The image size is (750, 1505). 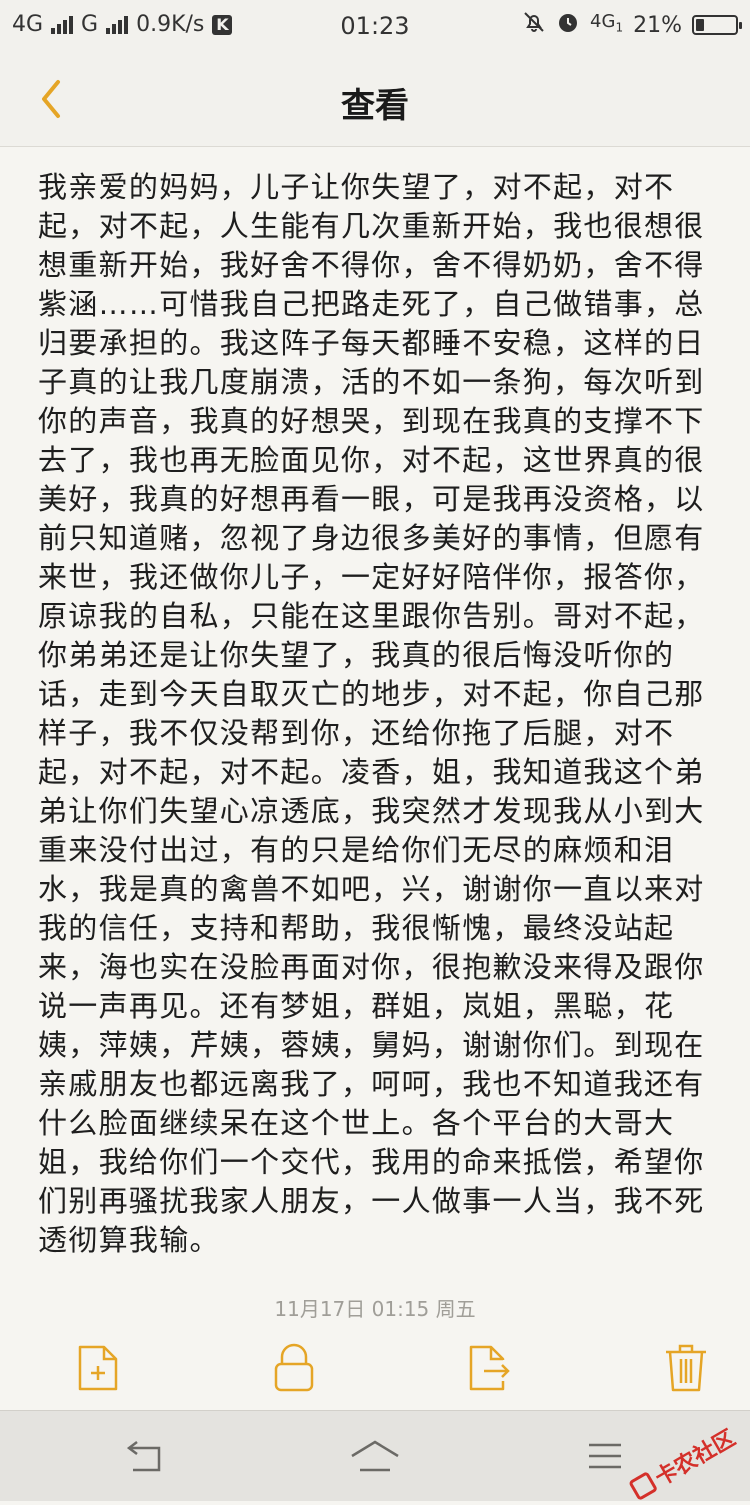 What do you see at coordinates (375, 26) in the screenshot?
I see `status-bar: 4G G 0.9K/s K 01:23 4G1 21%` at bounding box center [375, 26].